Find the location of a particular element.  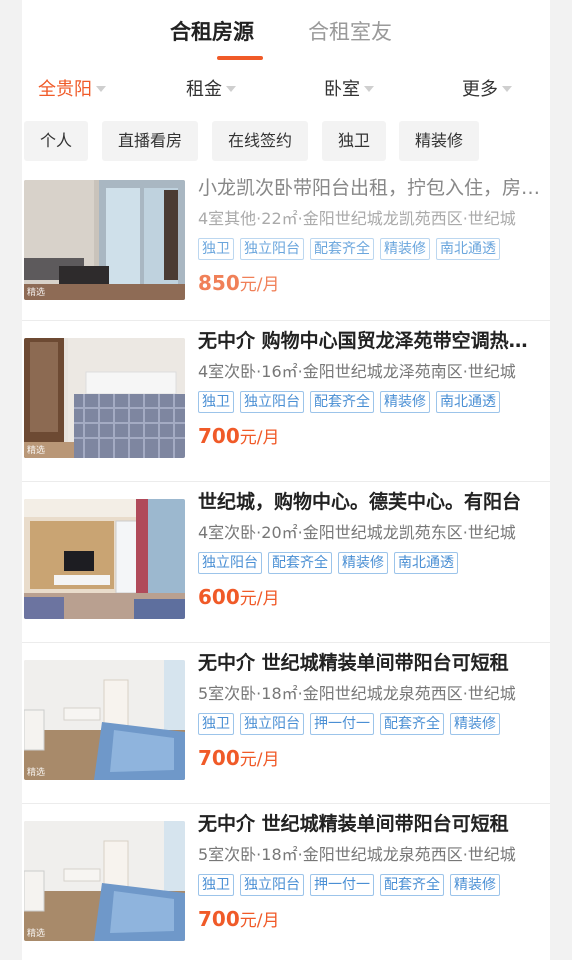

listing-tags: 独立阳台 配套齐全 精装修 南北通透 is located at coordinates (371, 563).